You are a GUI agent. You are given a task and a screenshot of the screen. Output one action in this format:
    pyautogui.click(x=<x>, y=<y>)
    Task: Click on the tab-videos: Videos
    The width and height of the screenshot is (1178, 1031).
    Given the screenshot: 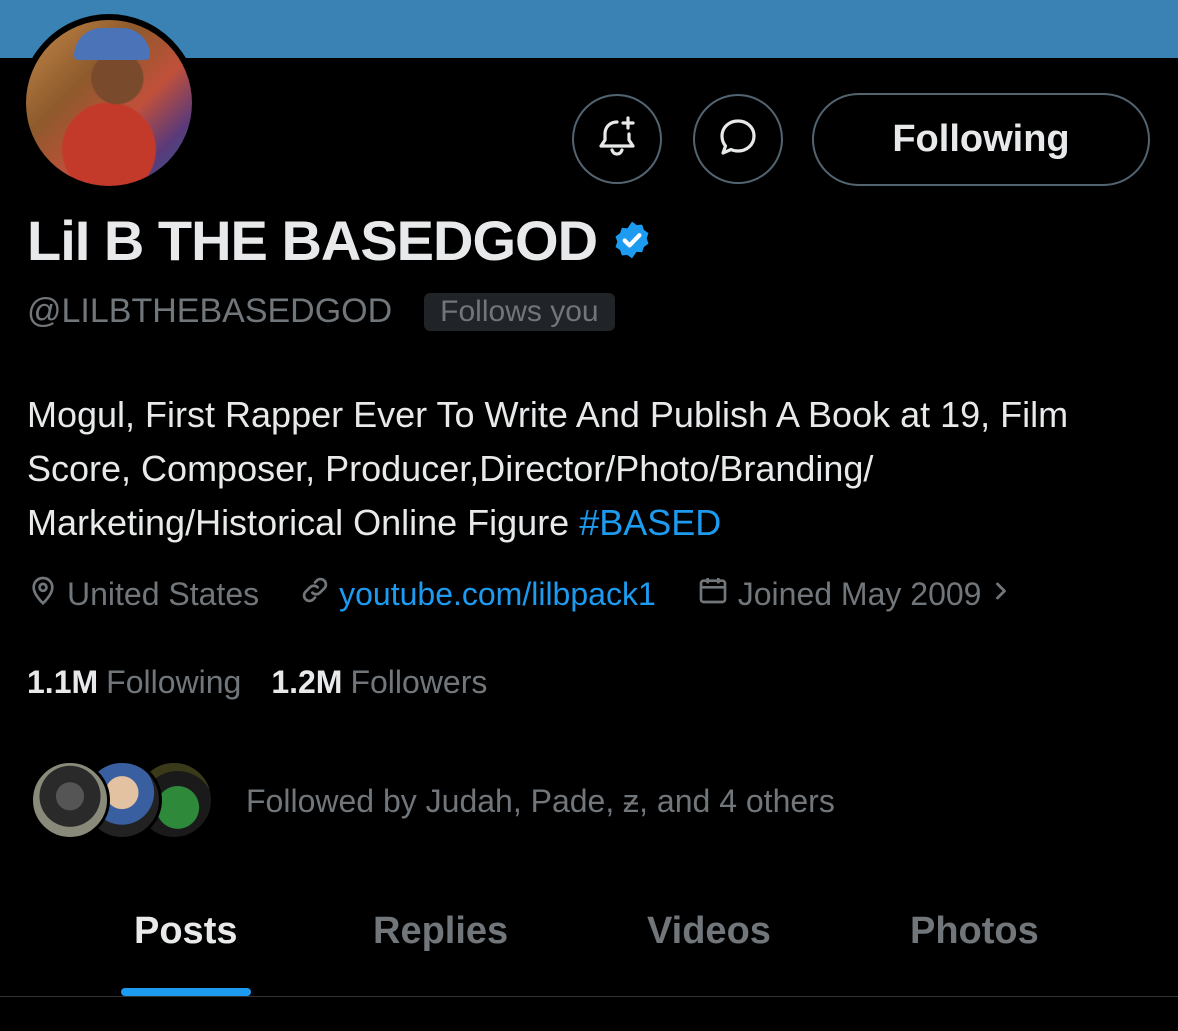 What is the action you would take?
    pyautogui.click(x=709, y=931)
    